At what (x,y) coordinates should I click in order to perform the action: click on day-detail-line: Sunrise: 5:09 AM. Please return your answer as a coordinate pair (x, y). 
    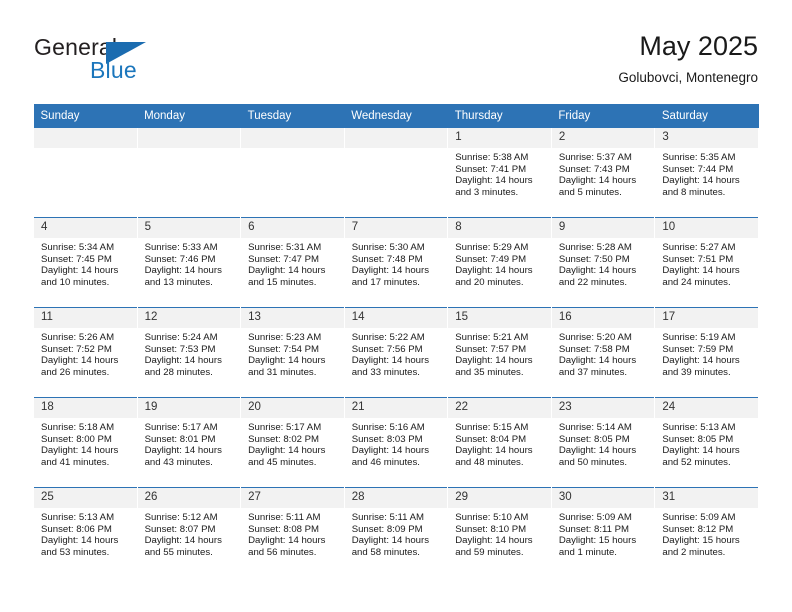
    Looking at the image, I should click on (699, 517).